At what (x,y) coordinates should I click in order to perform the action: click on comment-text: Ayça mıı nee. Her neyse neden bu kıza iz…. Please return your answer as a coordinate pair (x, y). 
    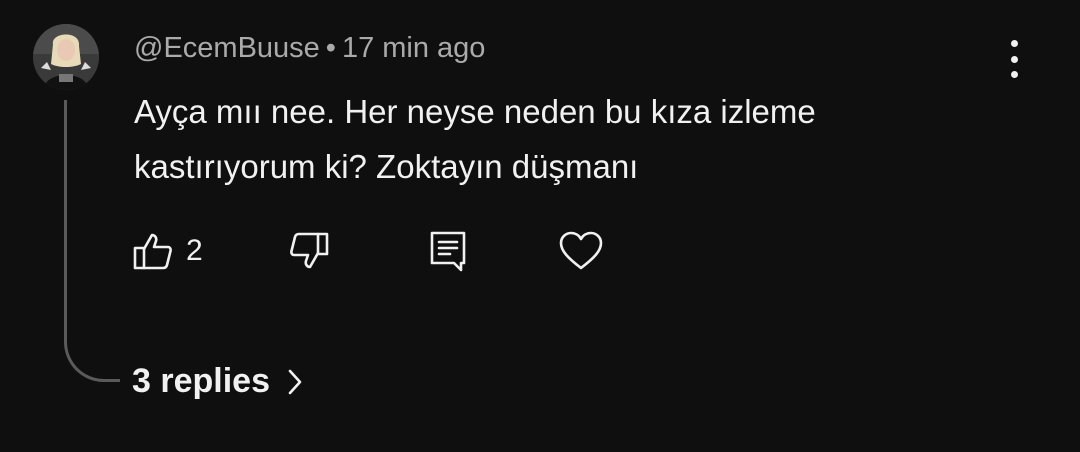
    Looking at the image, I should click on (475, 139).